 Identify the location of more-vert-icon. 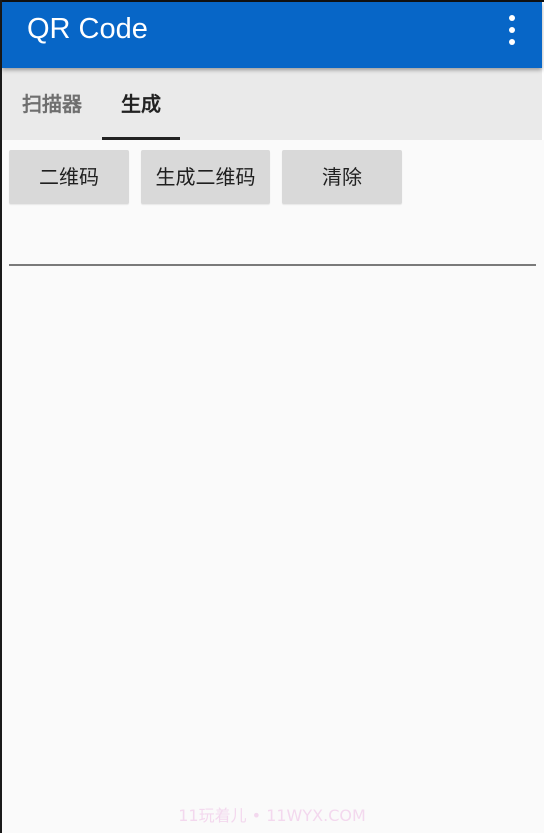
(512, 30).